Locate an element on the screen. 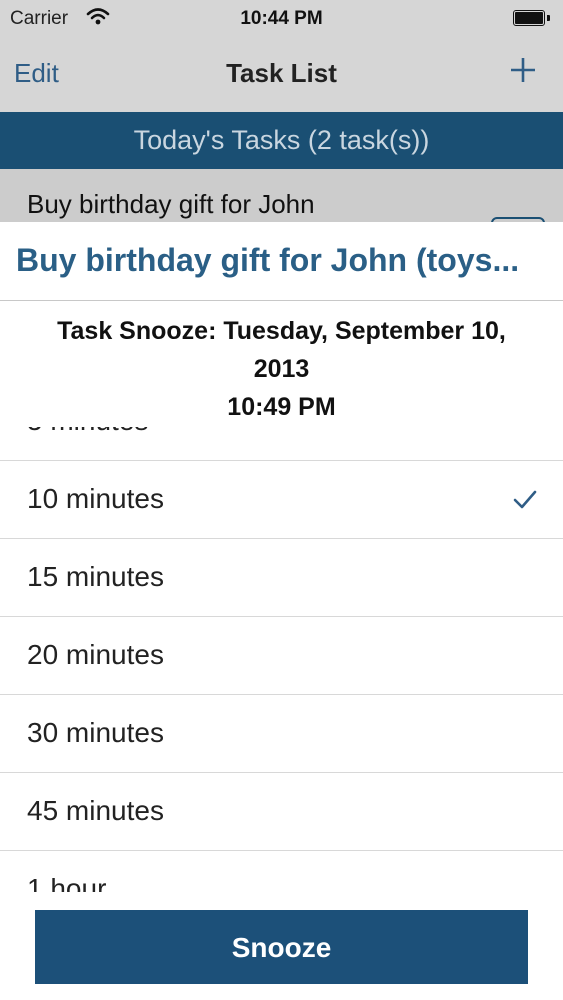 The width and height of the screenshot is (563, 1000). section-header: Today's Tasks (2 task(s)) is located at coordinates (281, 140).